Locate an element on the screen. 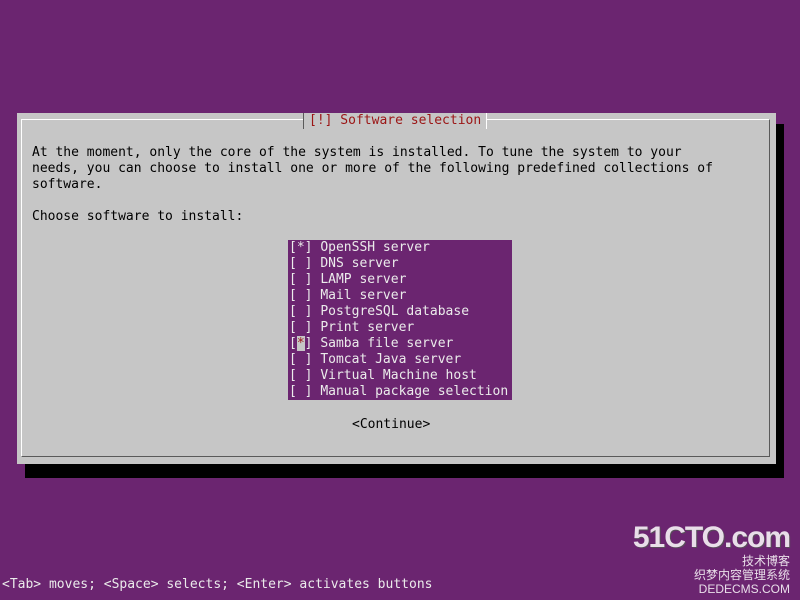 The height and width of the screenshot is (600, 800). check-mark: * is located at coordinates (300, 247).